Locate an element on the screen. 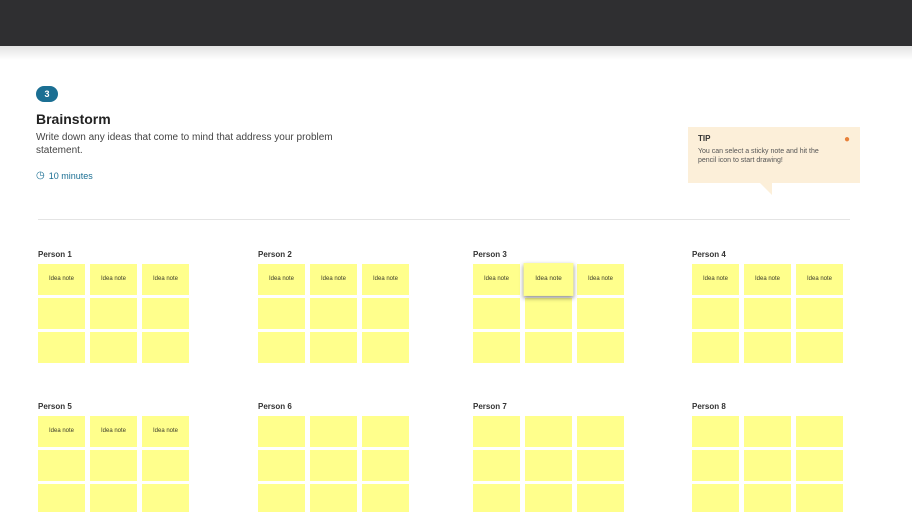 Image resolution: width=912 pixels, height=512 pixels. person-group: Person 6 is located at coordinates (338, 457).